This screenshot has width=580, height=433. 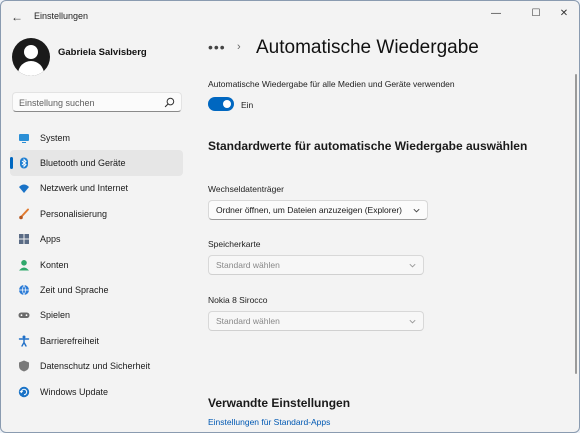 What do you see at coordinates (24, 138) in the screenshot?
I see `system-icon` at bounding box center [24, 138].